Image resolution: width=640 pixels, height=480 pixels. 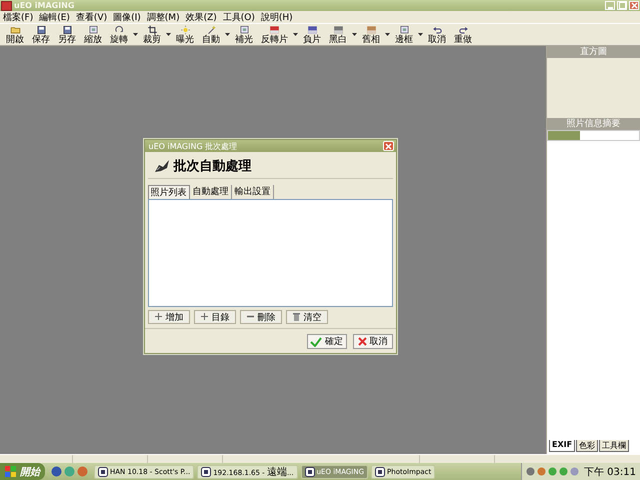 I want to click on menu-item: 工具(O), so click(x=238, y=17).